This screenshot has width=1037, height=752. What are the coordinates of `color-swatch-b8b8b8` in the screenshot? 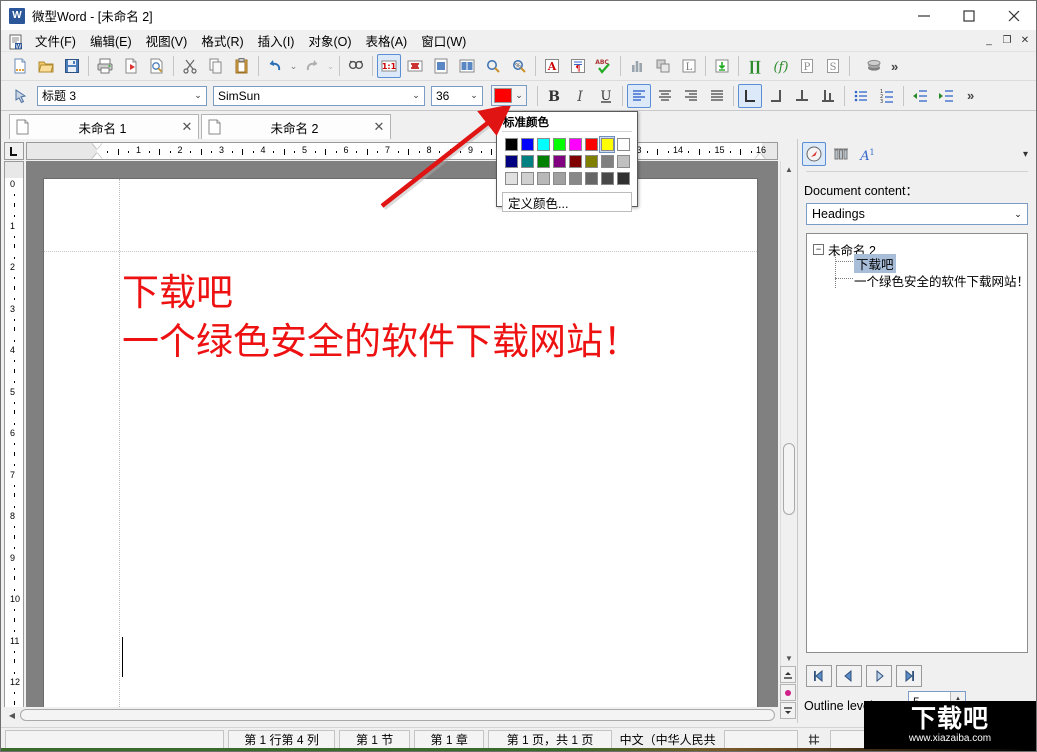 It's located at (543, 178).